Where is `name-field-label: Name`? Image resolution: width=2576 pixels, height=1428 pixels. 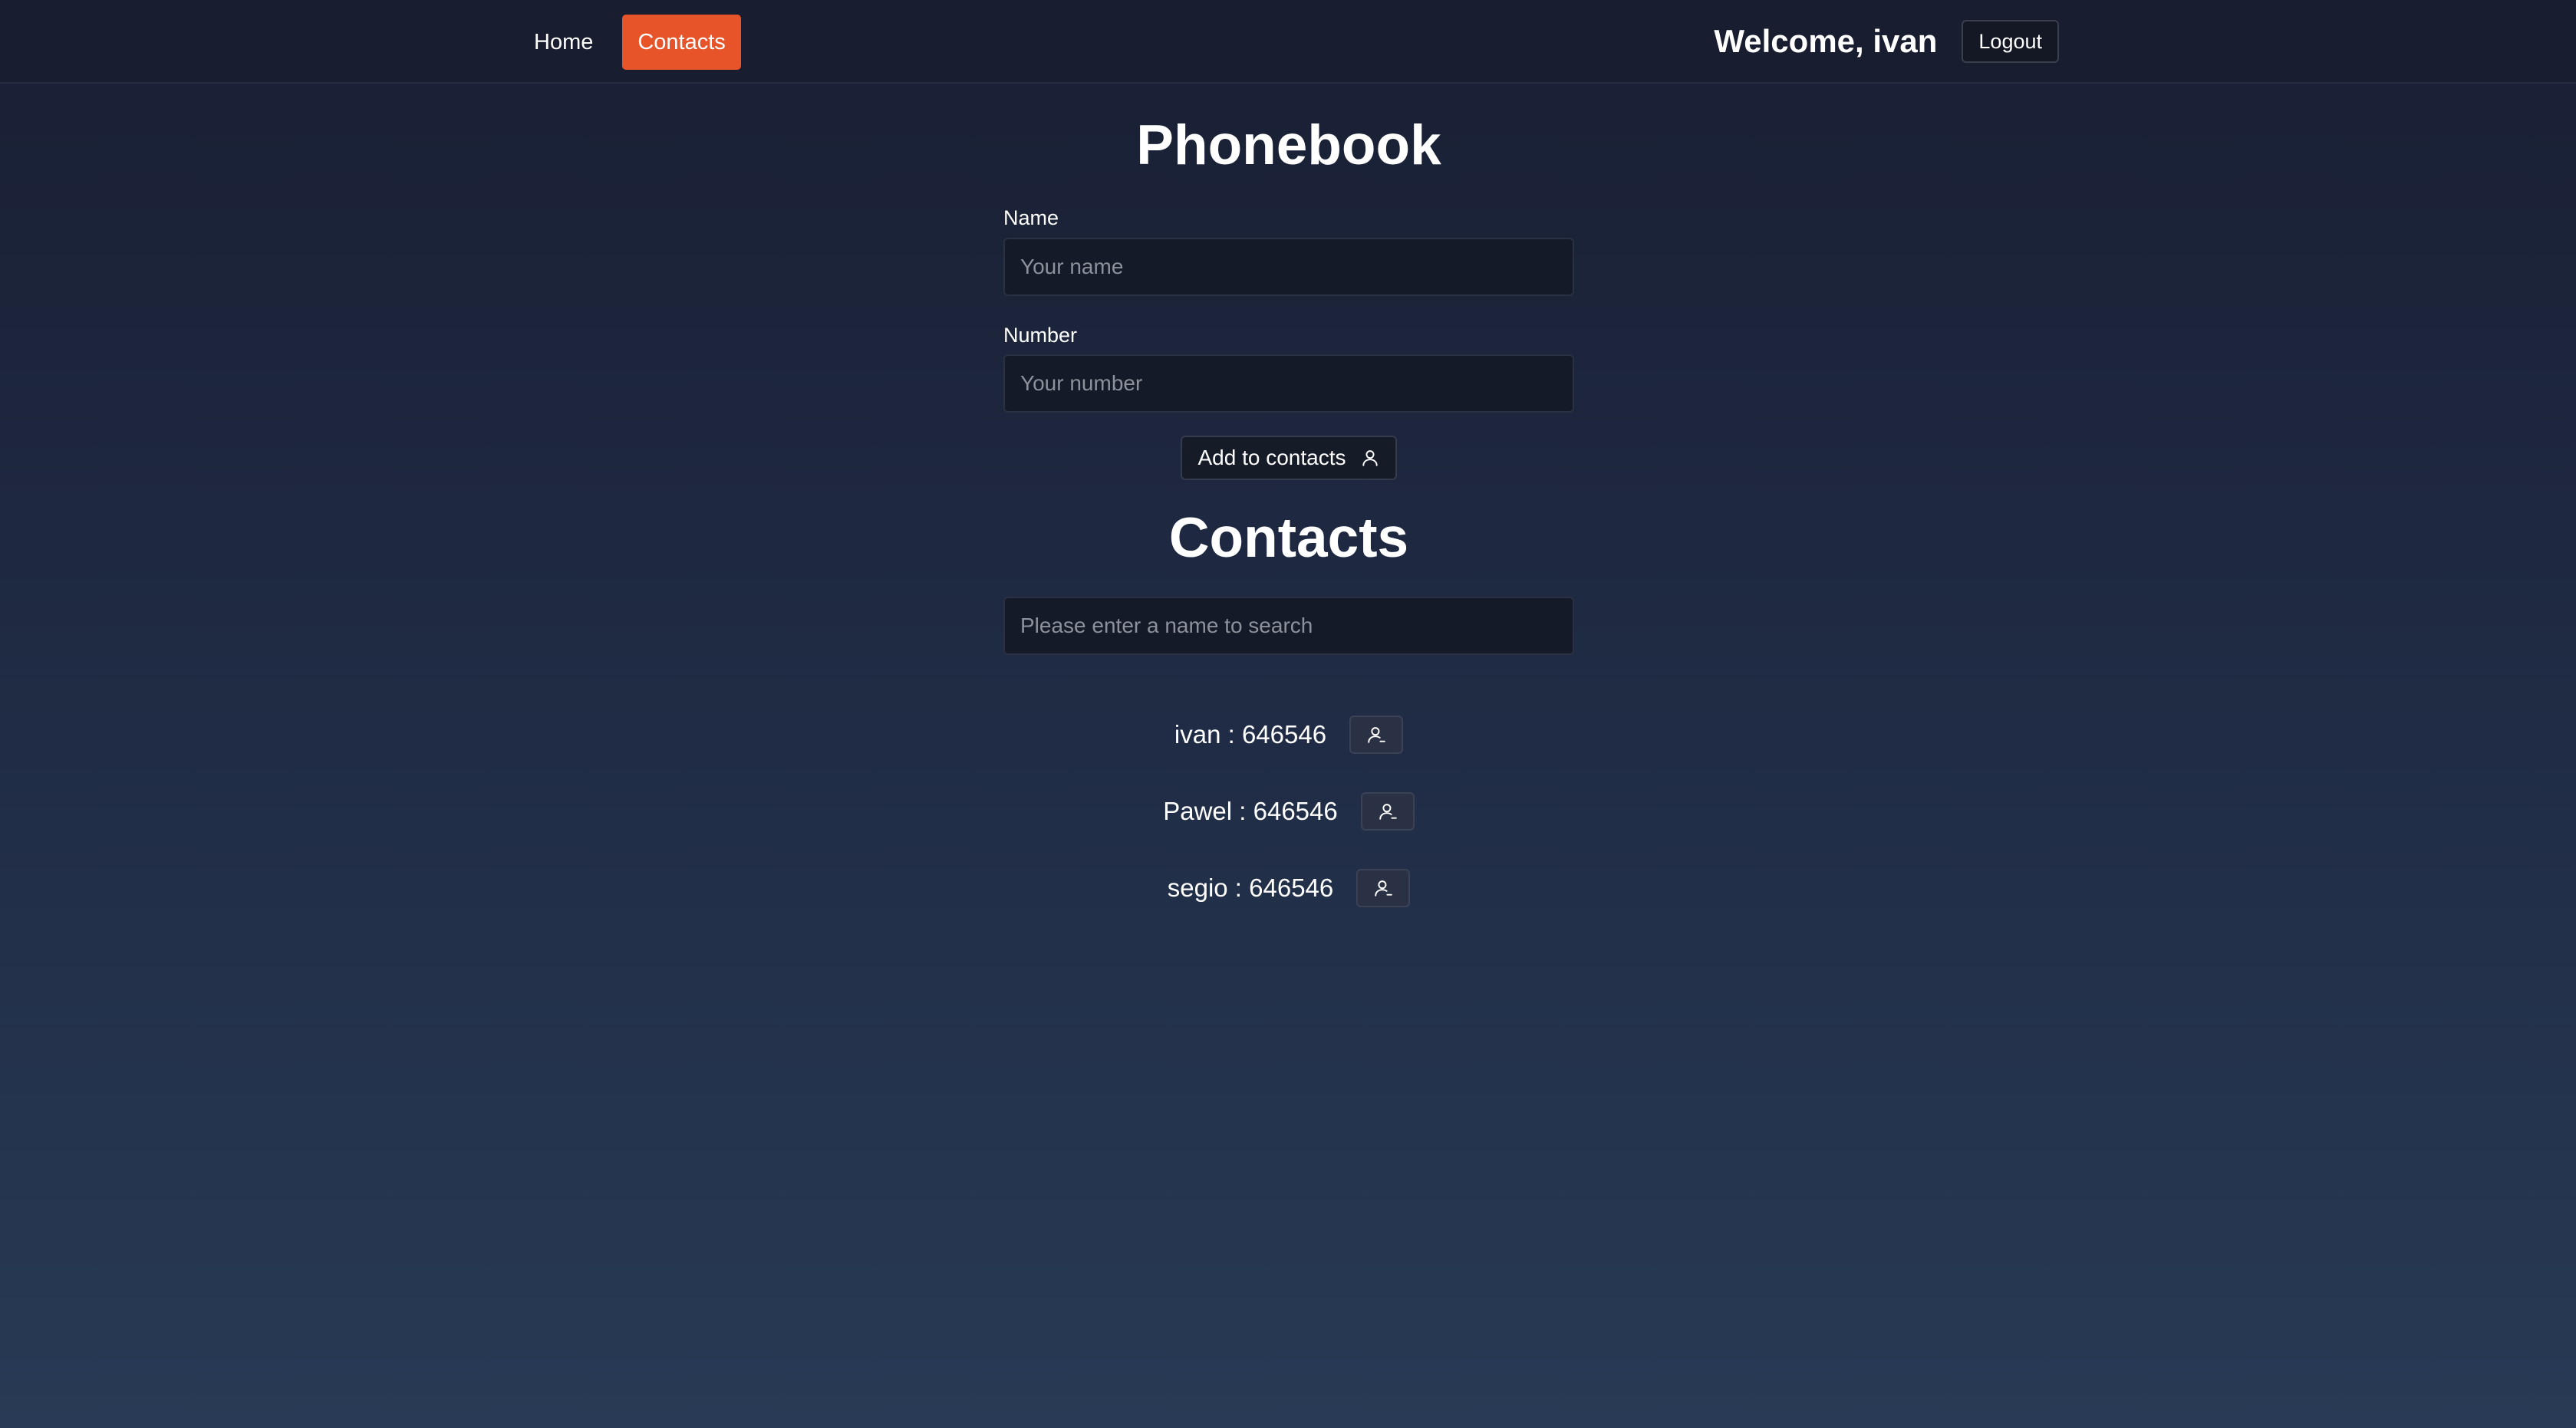
name-field-label: Name is located at coordinates (1031, 217).